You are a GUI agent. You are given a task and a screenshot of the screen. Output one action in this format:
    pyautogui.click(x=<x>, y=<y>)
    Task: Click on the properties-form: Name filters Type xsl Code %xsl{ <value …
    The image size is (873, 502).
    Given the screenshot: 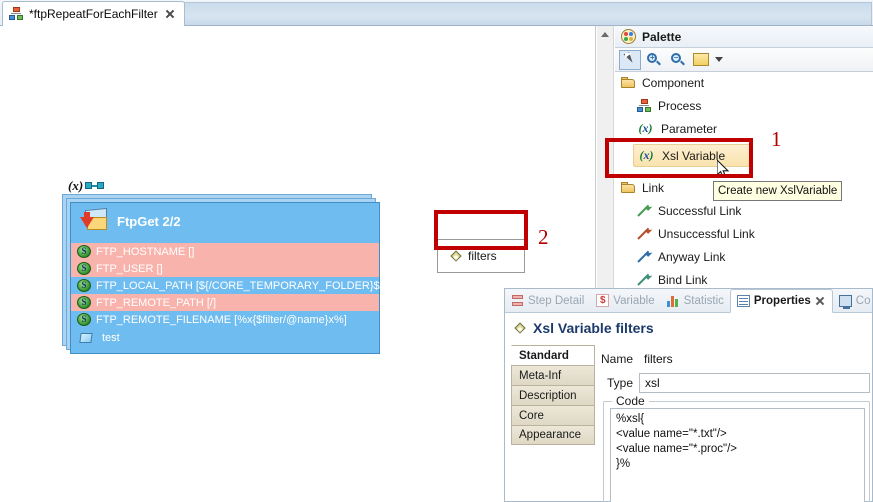 What is the action you would take?
    pyautogui.click(x=733, y=422)
    